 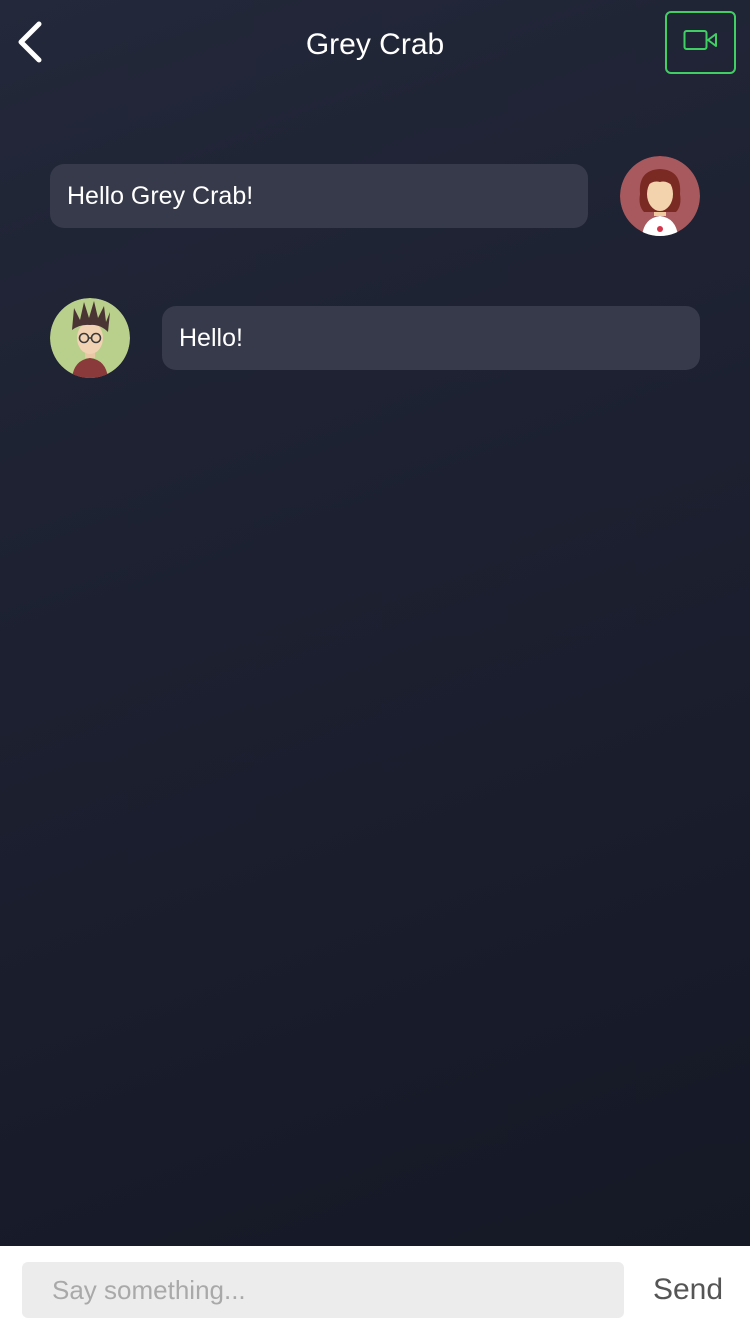 I want to click on message-text: Hello!, so click(x=211, y=337).